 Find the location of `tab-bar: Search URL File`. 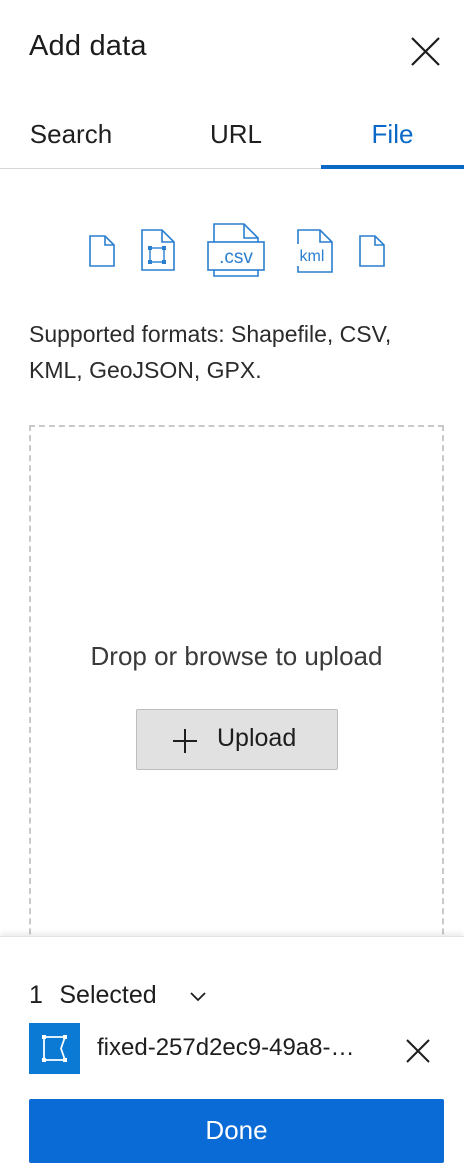

tab-bar: Search URL File is located at coordinates (232, 138).